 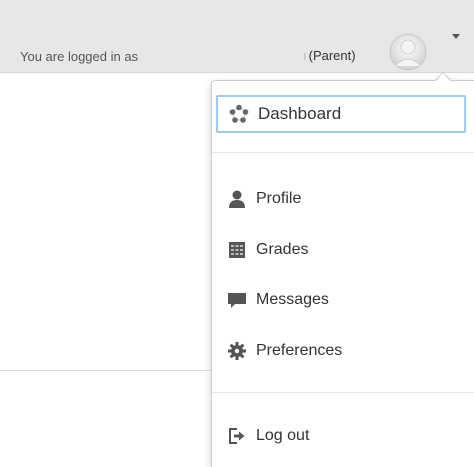 What do you see at coordinates (106, 370) in the screenshot?
I see `page-divider` at bounding box center [106, 370].